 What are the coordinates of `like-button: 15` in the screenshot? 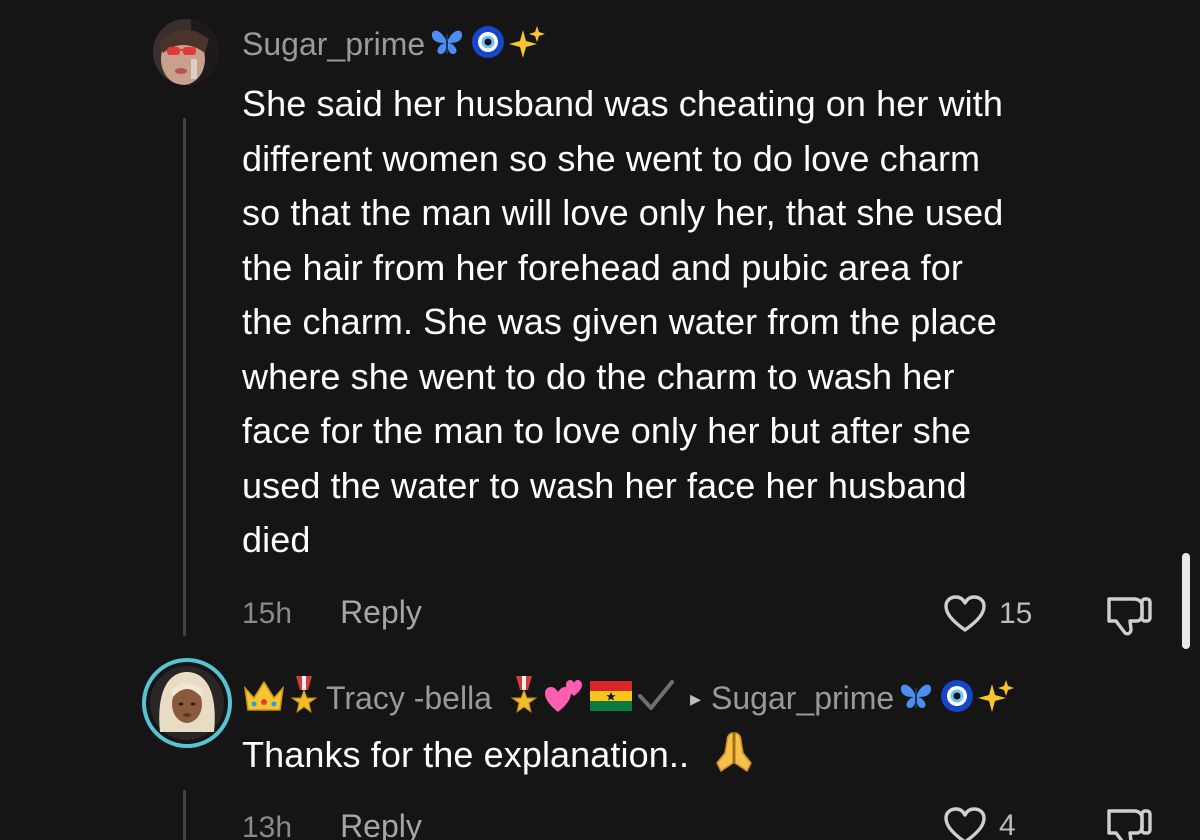 It's located at (987, 614).